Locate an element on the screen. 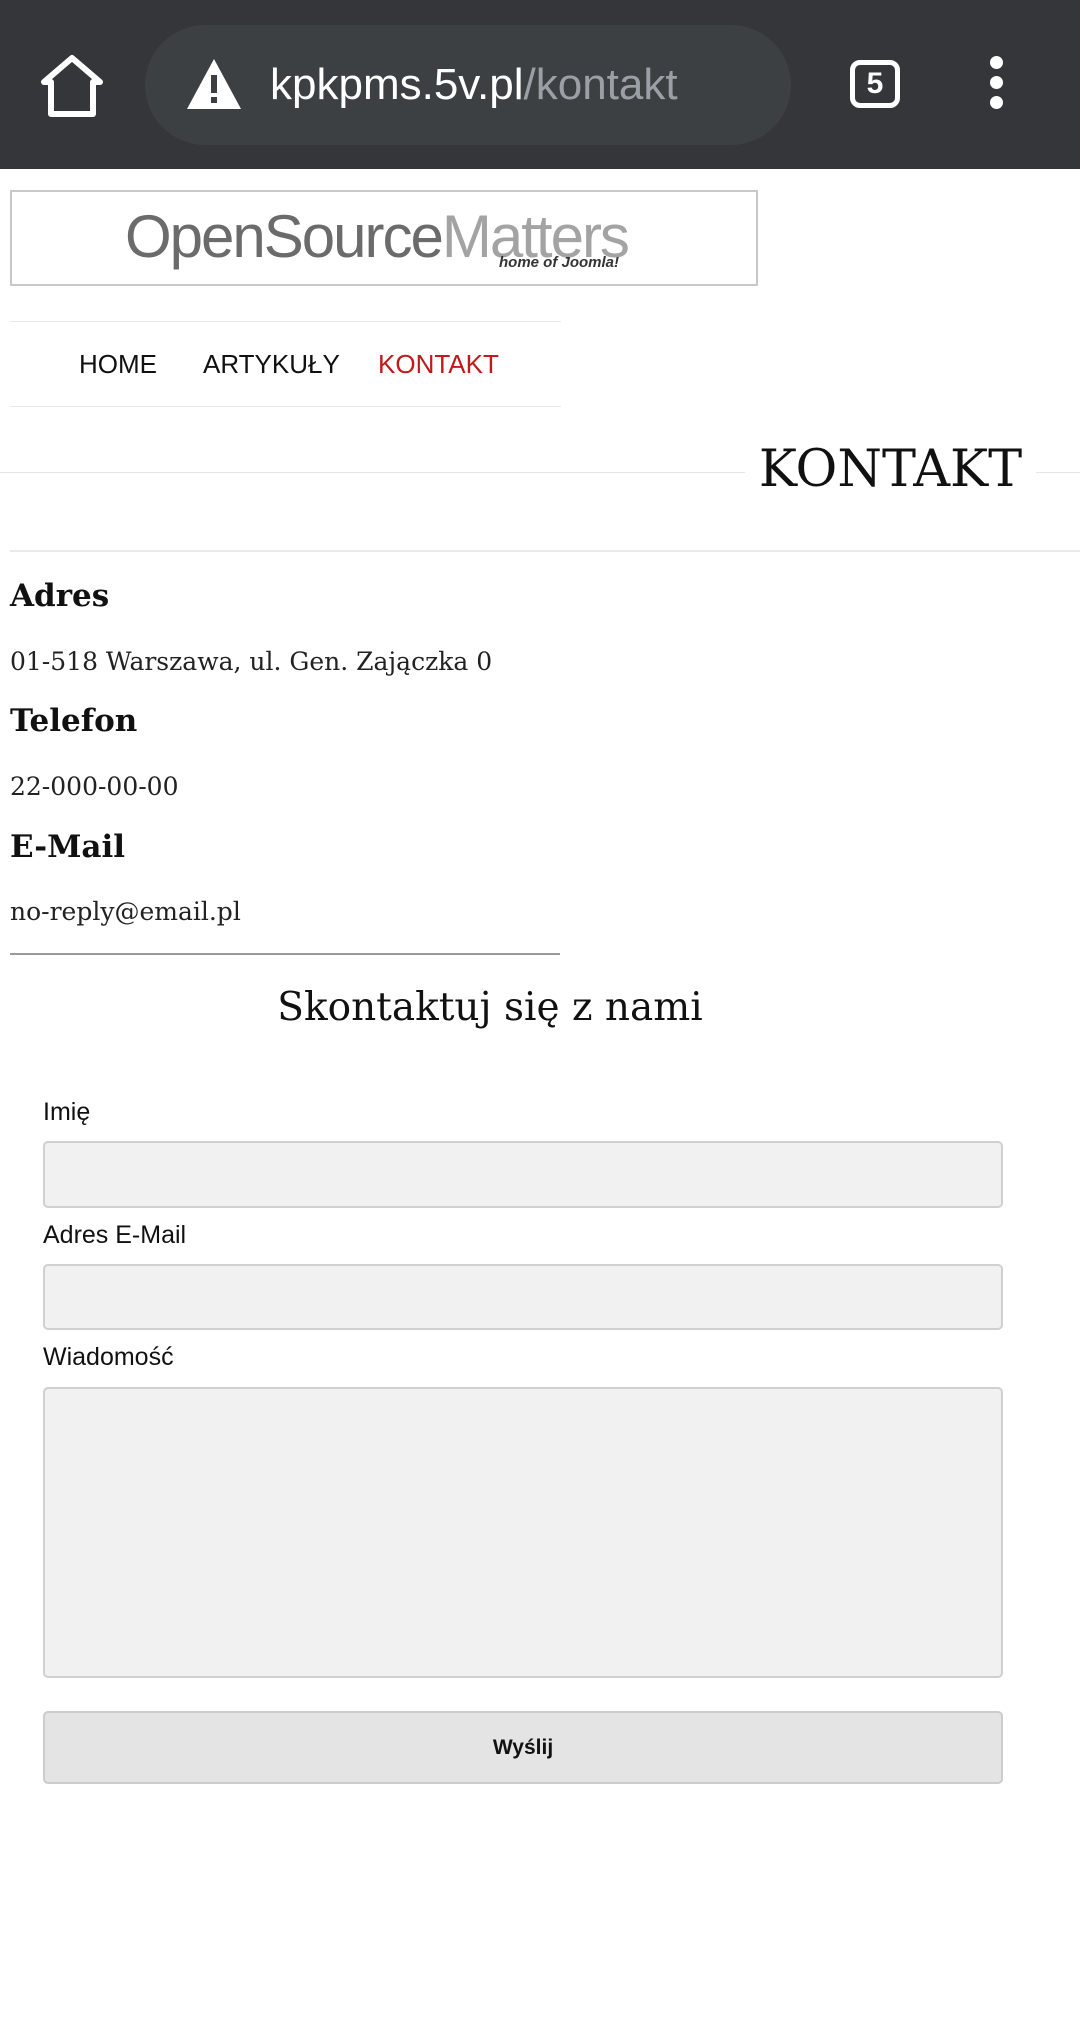 The height and width of the screenshot is (2021, 1080). address-bar: kpkpms.5v.pl/kontakt is located at coordinates (468, 85).